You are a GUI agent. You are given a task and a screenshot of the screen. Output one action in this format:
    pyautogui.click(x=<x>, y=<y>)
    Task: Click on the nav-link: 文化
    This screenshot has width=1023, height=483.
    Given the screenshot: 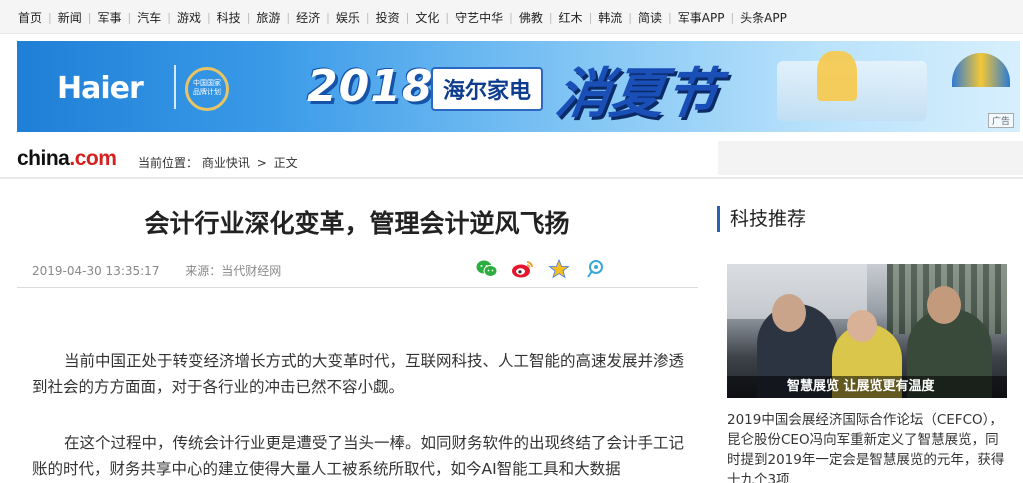 What is the action you would take?
    pyautogui.click(x=427, y=17)
    